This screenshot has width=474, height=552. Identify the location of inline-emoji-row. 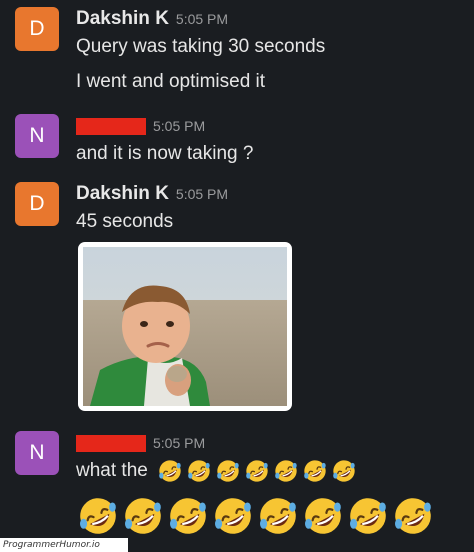
(254, 470).